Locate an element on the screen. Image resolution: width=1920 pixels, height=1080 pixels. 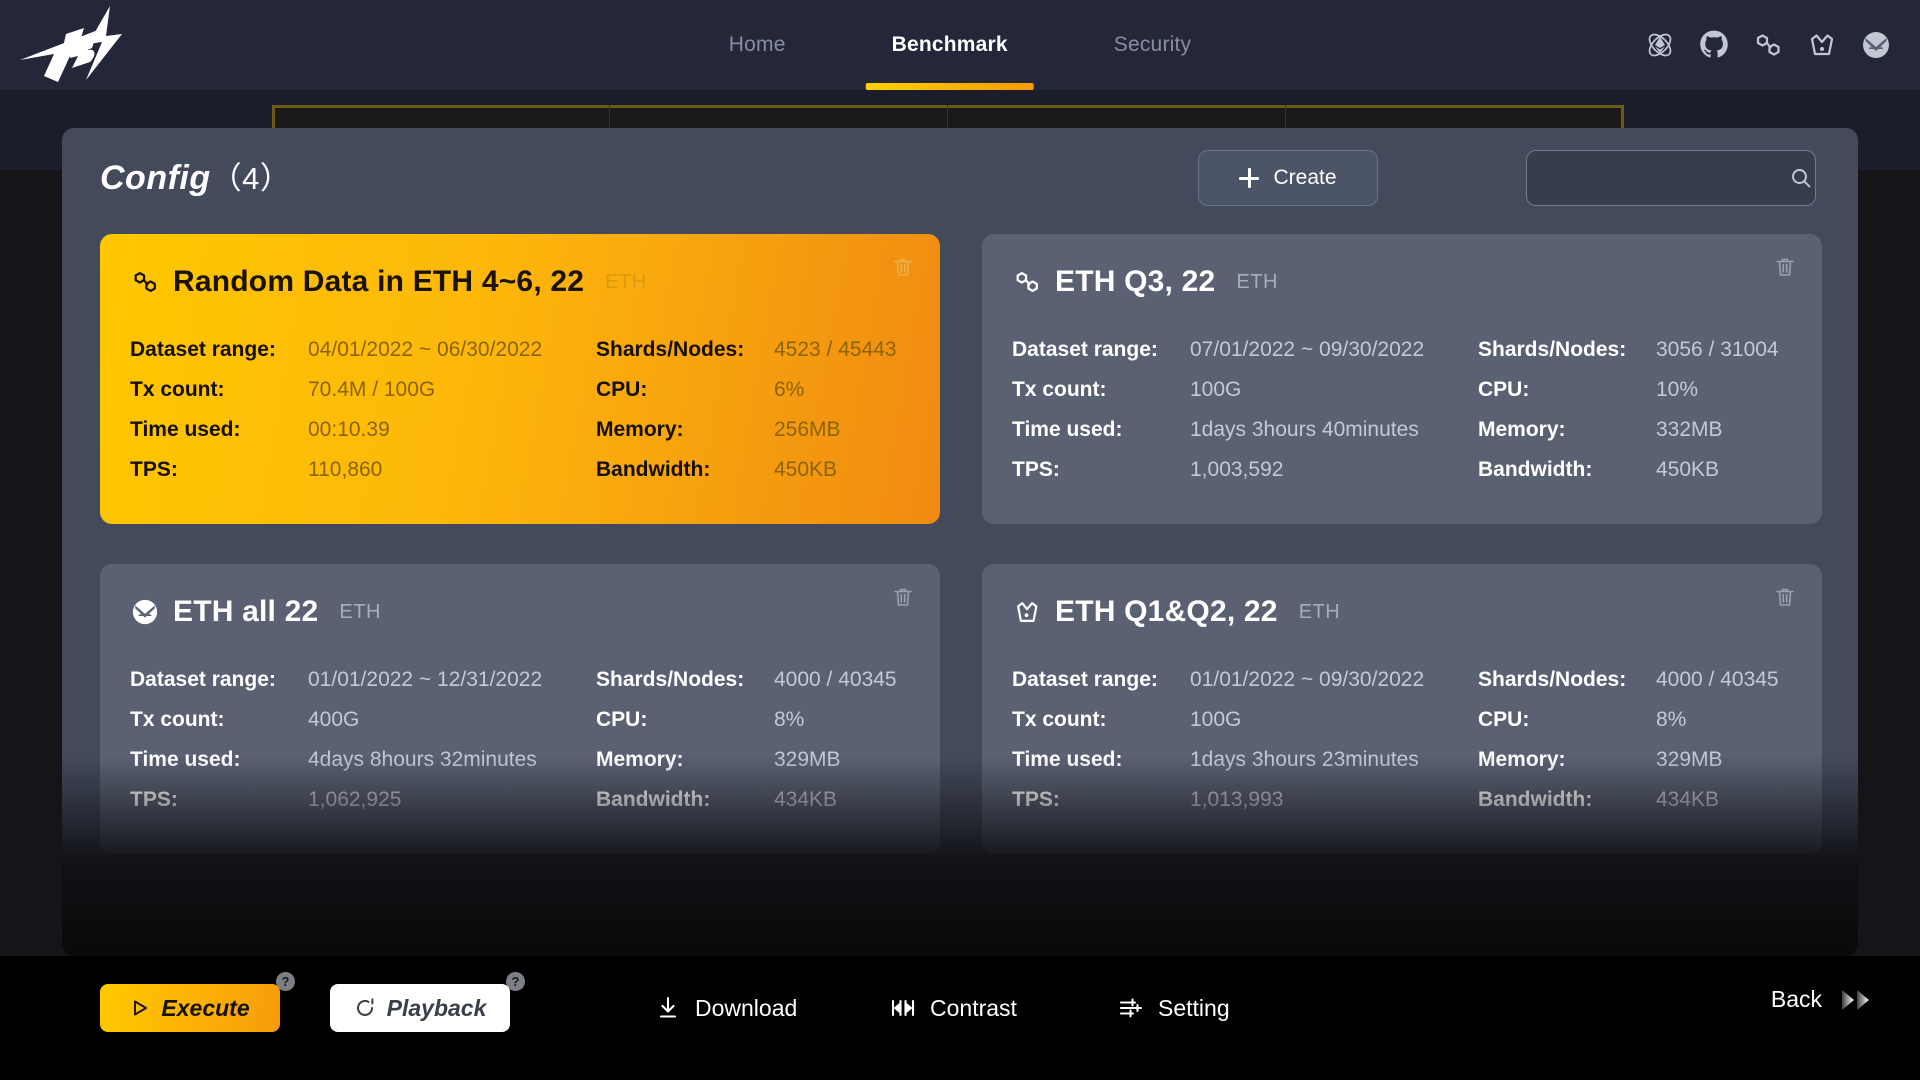
execute-button: Execute is located at coordinates (190, 1008).